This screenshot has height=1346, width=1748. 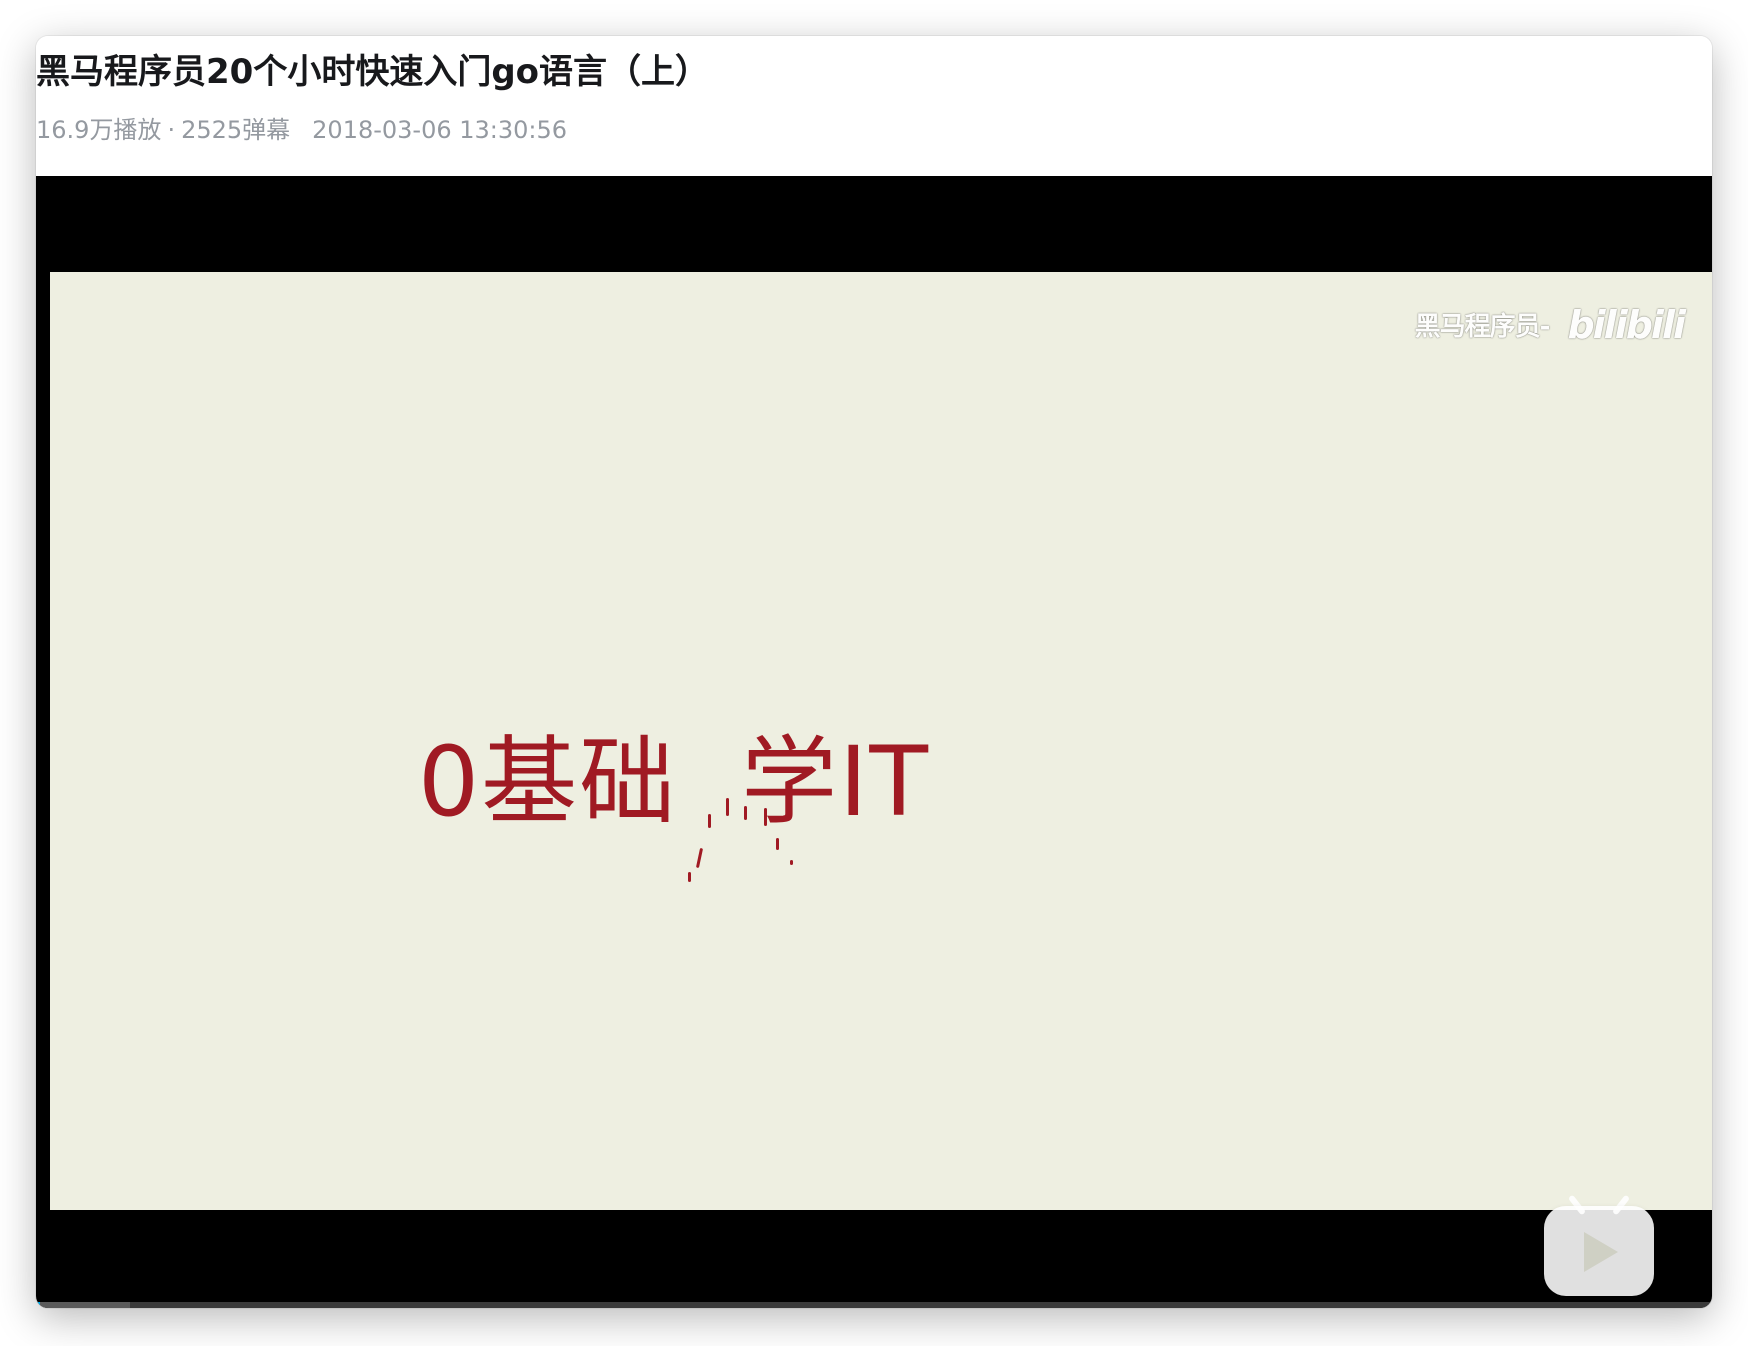 What do you see at coordinates (440, 130) in the screenshot?
I see `publish-date: 2018-03-06 13:30:56` at bounding box center [440, 130].